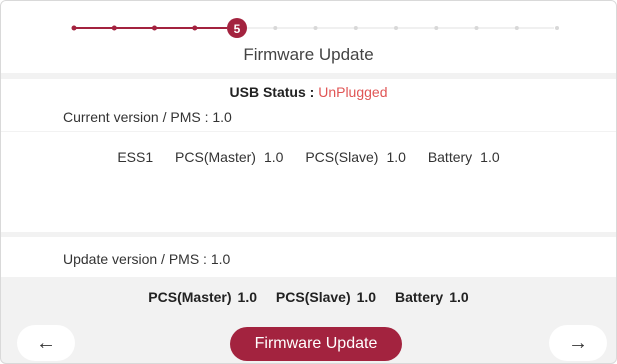 The height and width of the screenshot is (364, 617). I want to click on arrow-left-icon: ←, so click(46, 342).